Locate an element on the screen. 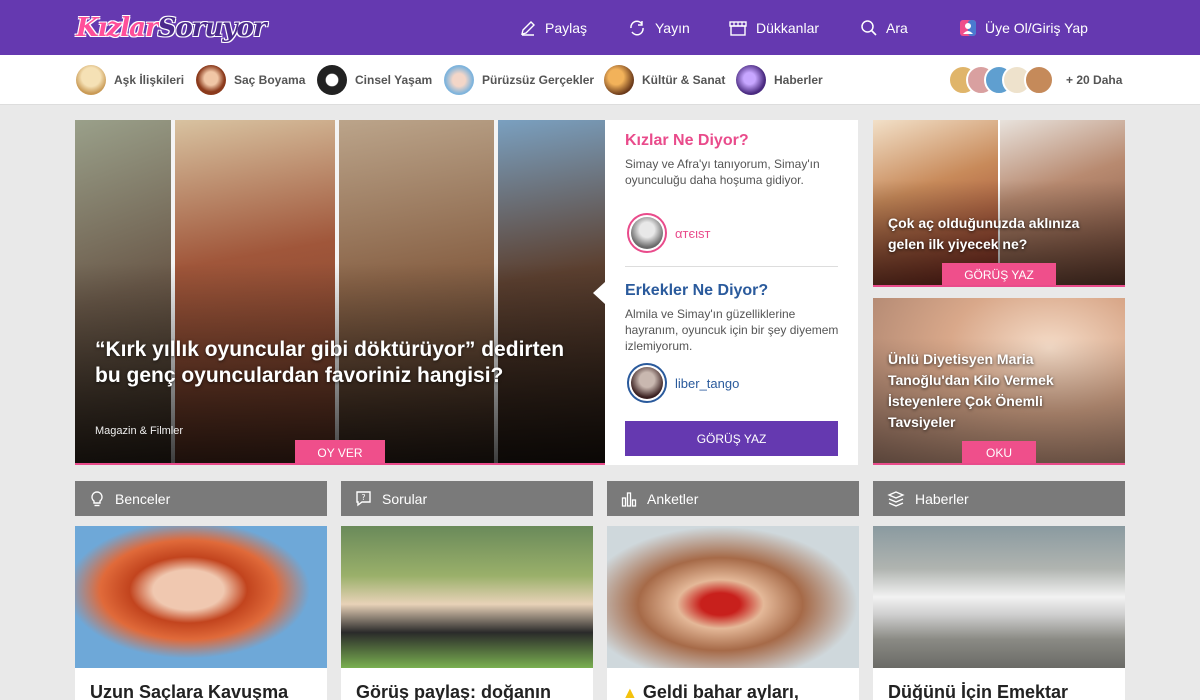 This screenshot has width=1200, height=700. bulb-icon is located at coordinates (97, 498).